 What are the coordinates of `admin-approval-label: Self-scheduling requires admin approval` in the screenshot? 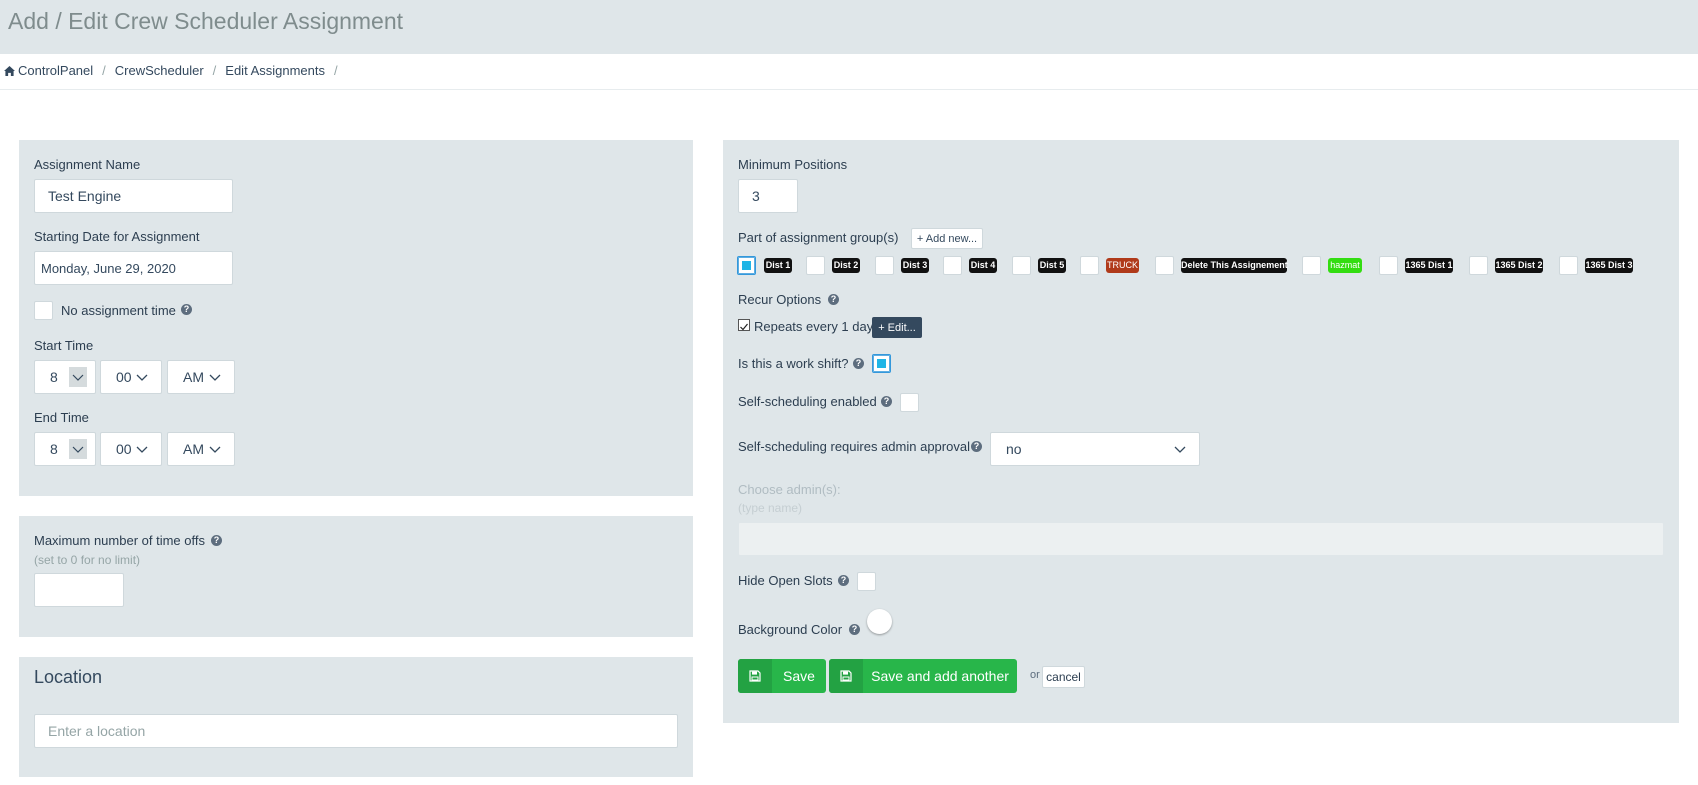 It's located at (854, 446).